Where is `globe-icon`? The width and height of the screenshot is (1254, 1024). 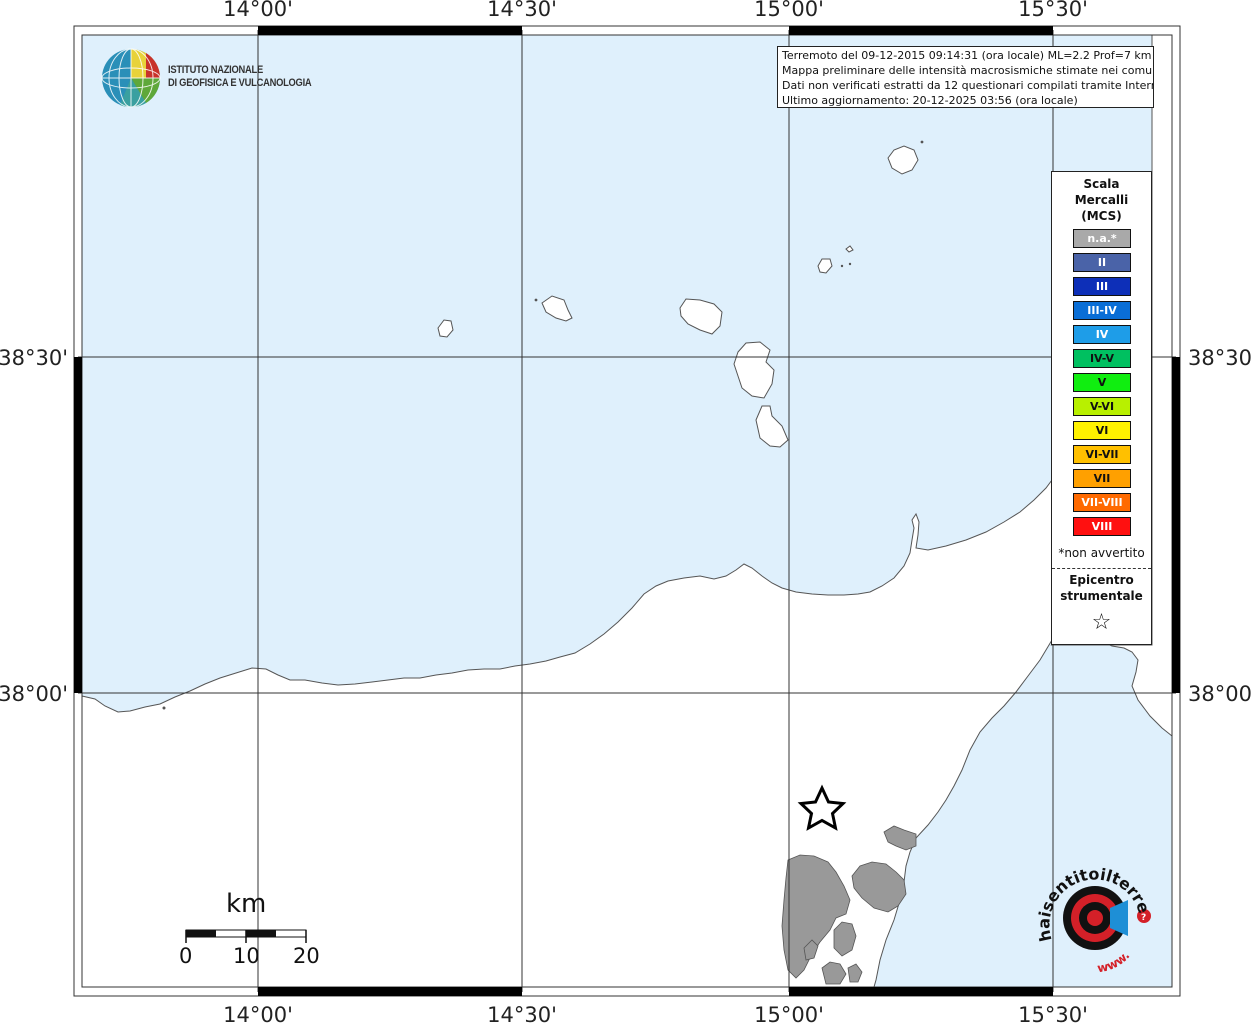
globe-icon is located at coordinates (131, 78).